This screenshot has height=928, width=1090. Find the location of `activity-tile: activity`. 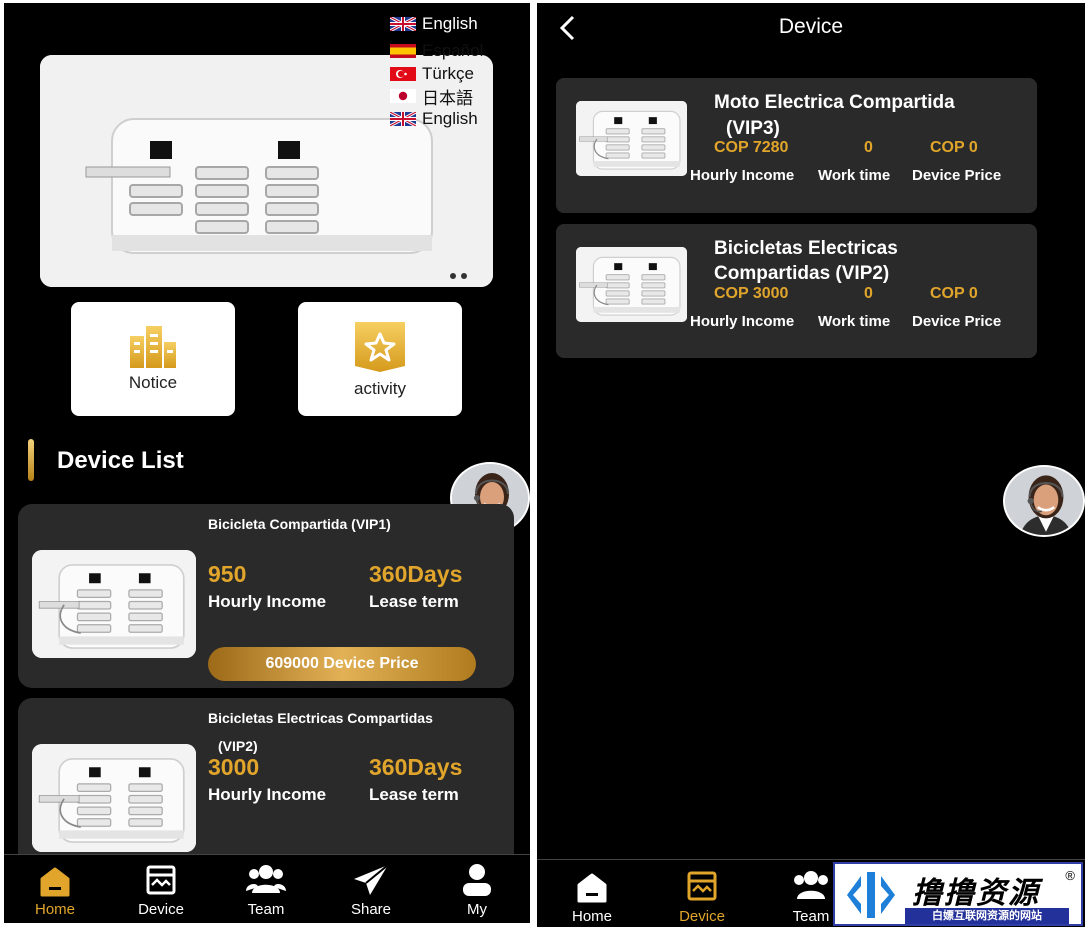

activity-tile: activity is located at coordinates (380, 359).